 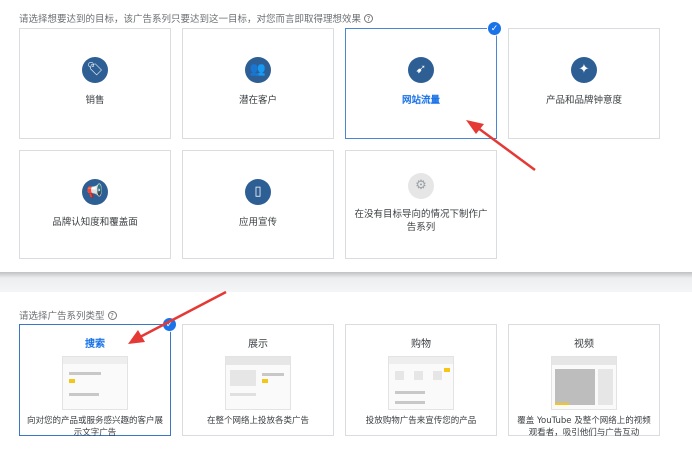 I want to click on type-title: 搜索, so click(x=95, y=344).